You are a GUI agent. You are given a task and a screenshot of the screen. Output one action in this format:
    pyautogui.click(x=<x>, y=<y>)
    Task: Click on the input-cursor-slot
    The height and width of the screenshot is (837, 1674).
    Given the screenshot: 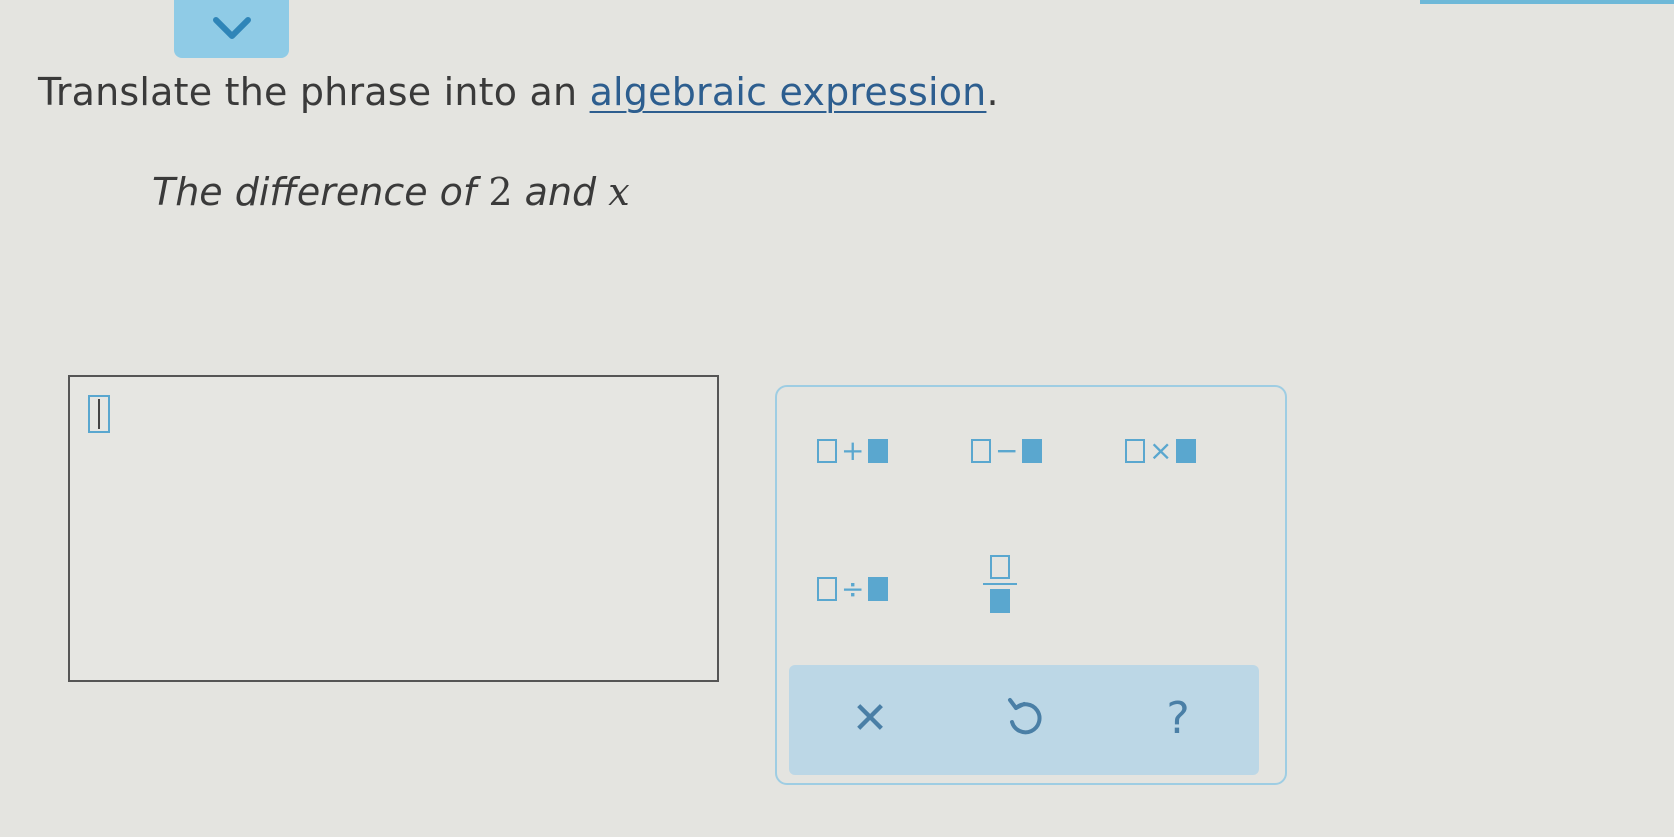 What is the action you would take?
    pyautogui.click(x=99, y=414)
    